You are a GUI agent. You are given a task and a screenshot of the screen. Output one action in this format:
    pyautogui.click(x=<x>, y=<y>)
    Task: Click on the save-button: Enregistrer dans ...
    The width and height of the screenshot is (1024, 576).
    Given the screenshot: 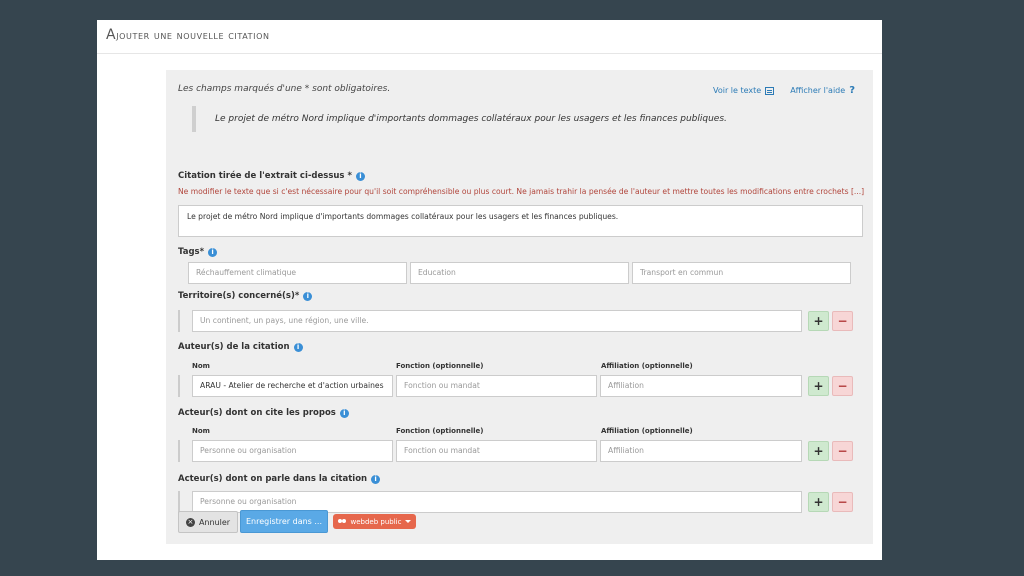 What is the action you would take?
    pyautogui.click(x=284, y=521)
    